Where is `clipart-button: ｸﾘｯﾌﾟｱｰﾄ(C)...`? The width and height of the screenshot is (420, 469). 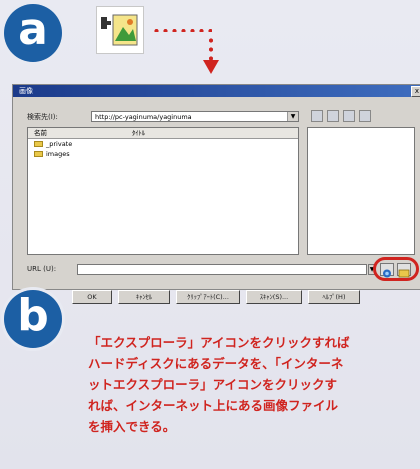
clipart-button: ｸﾘｯﾌﾟｱｰﾄ(C)... is located at coordinates (208, 297).